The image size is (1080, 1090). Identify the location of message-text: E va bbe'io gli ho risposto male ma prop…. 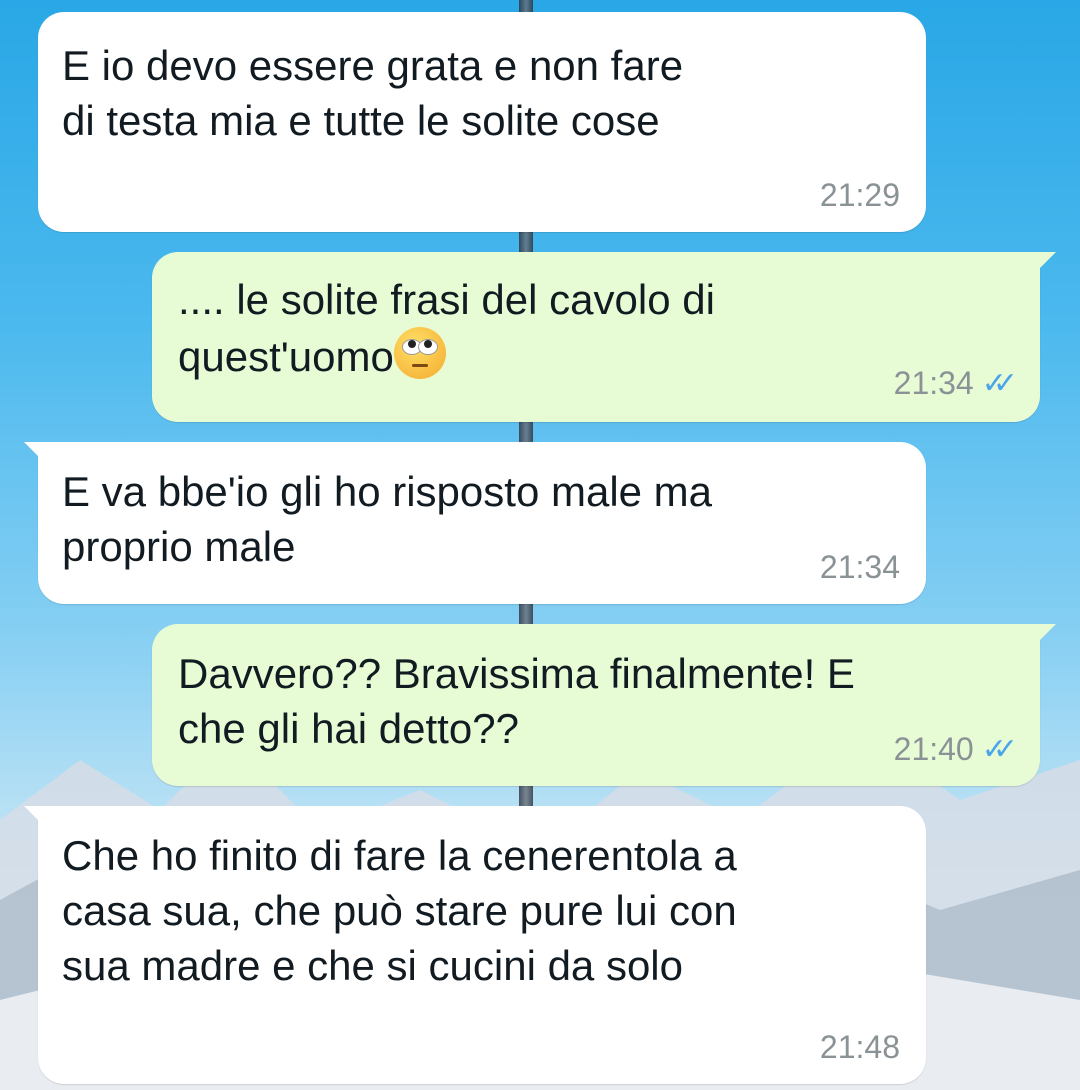
(387, 519).